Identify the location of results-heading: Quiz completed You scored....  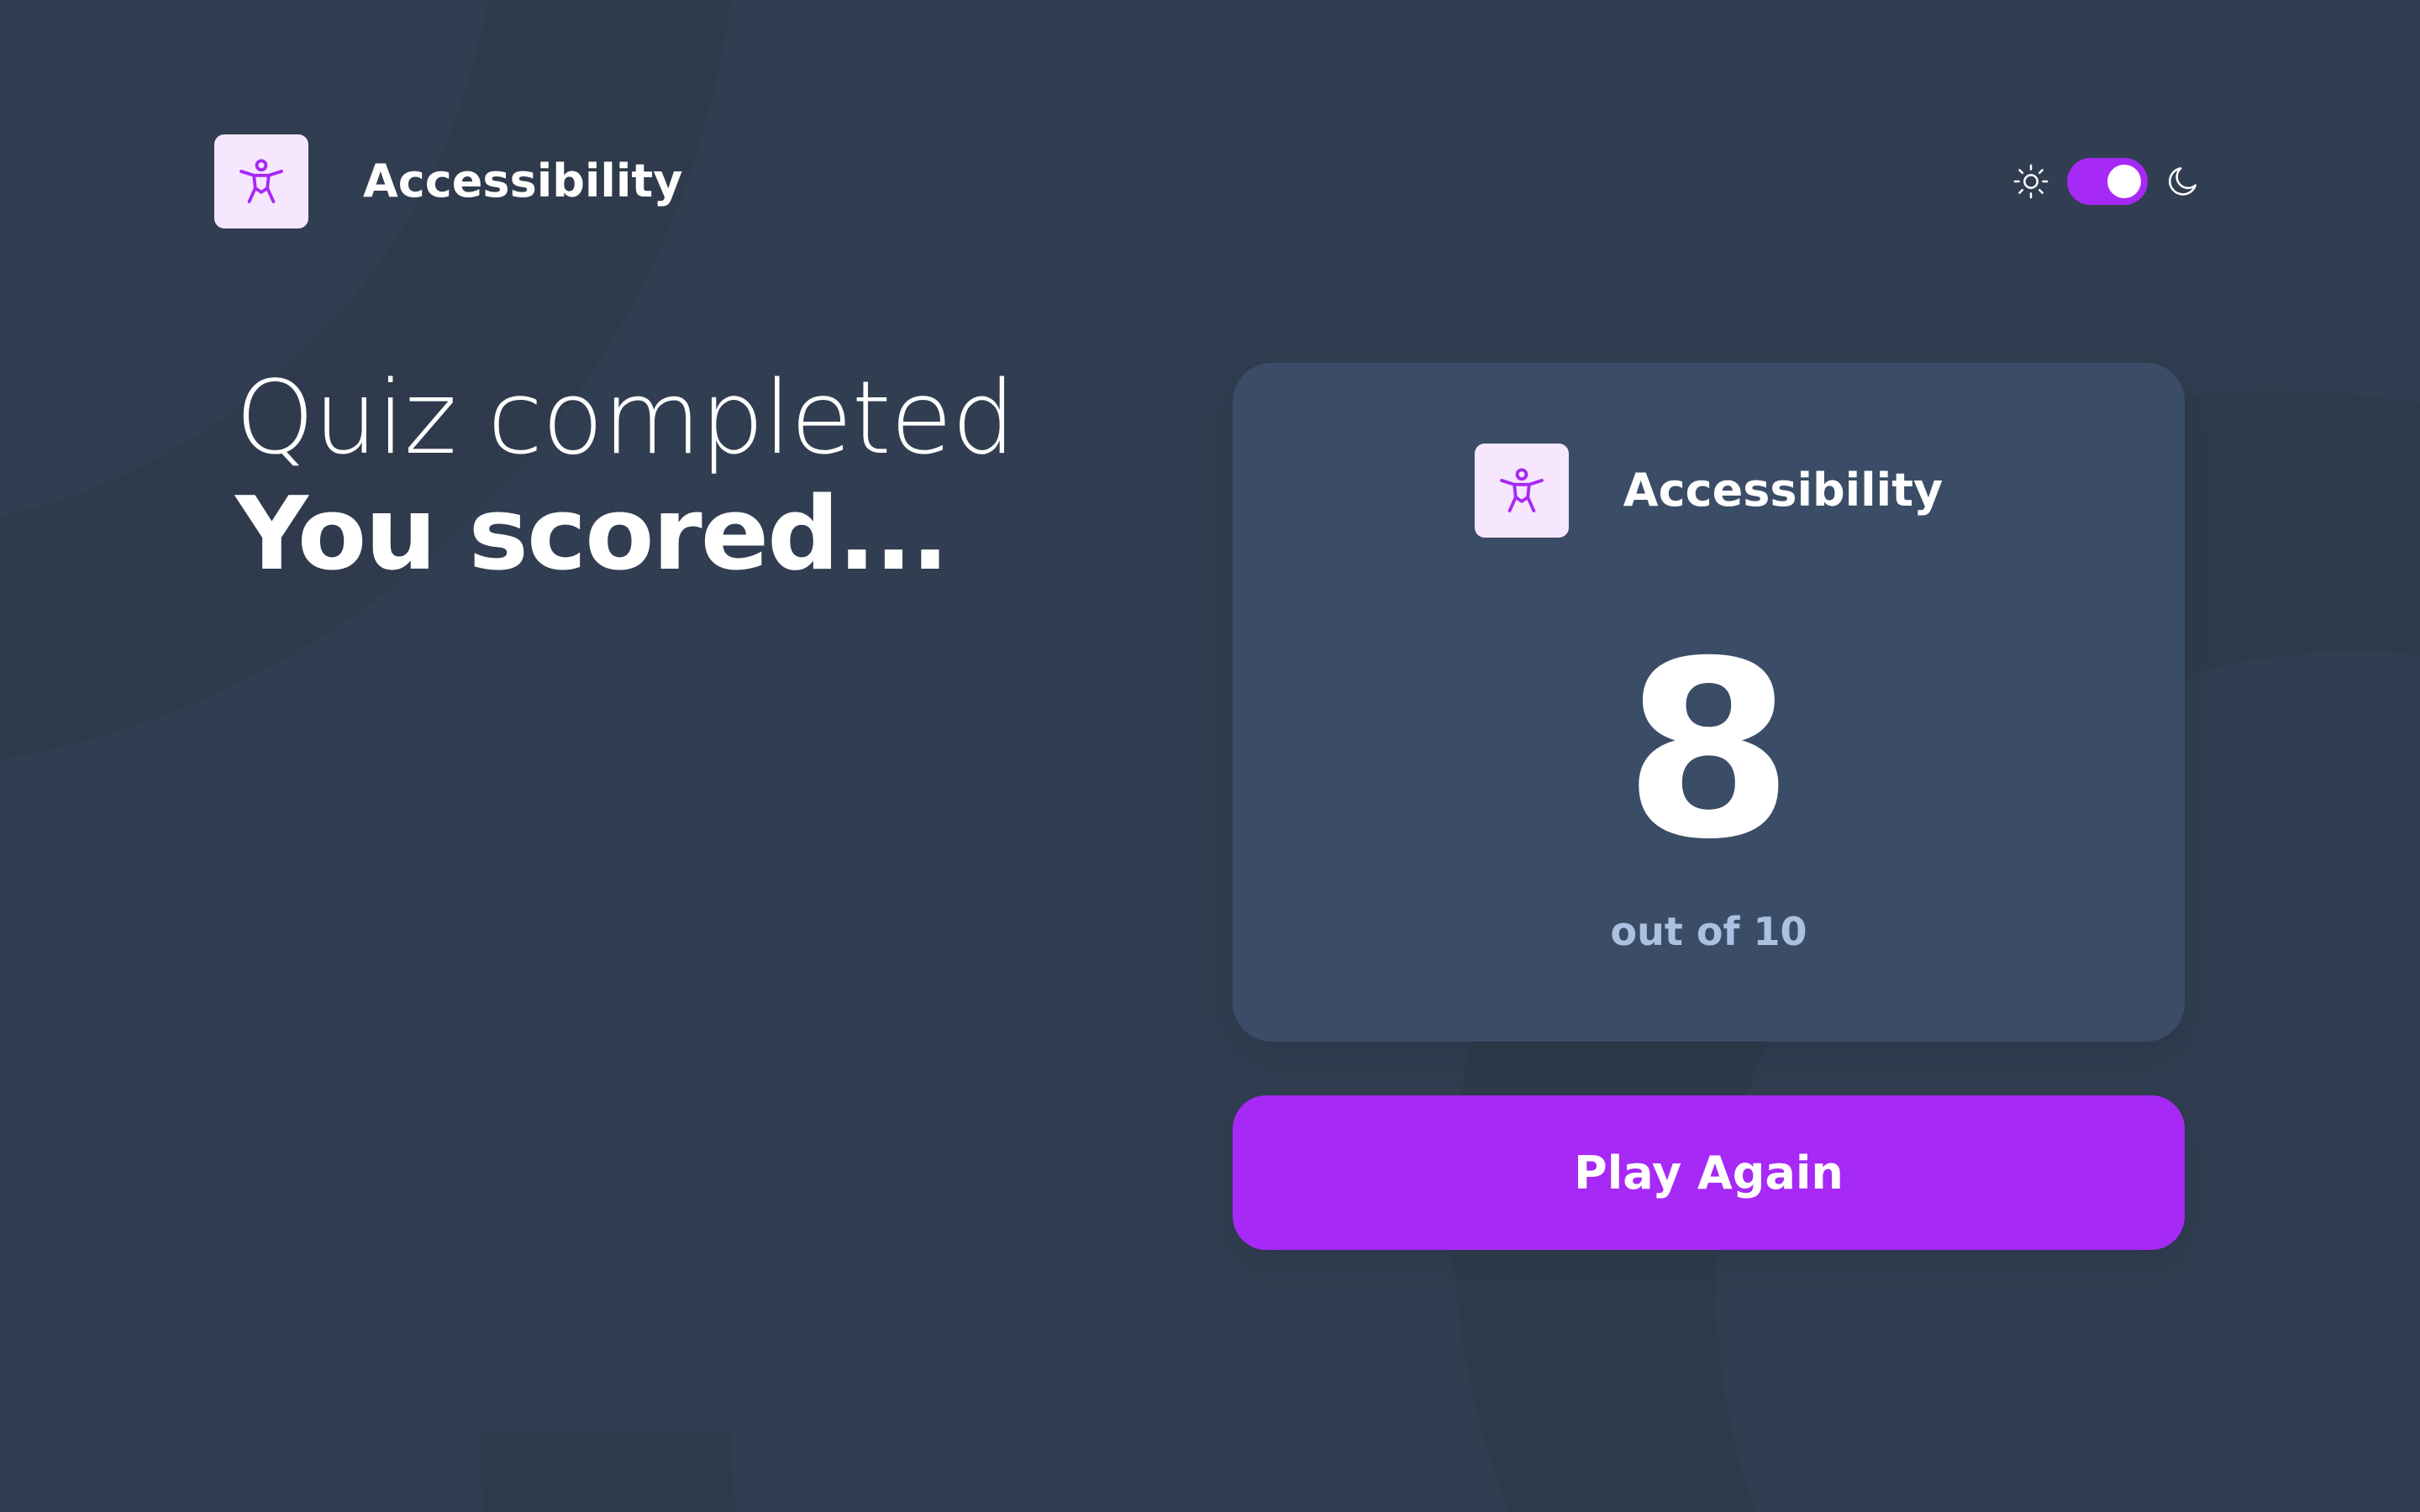
(626, 476).